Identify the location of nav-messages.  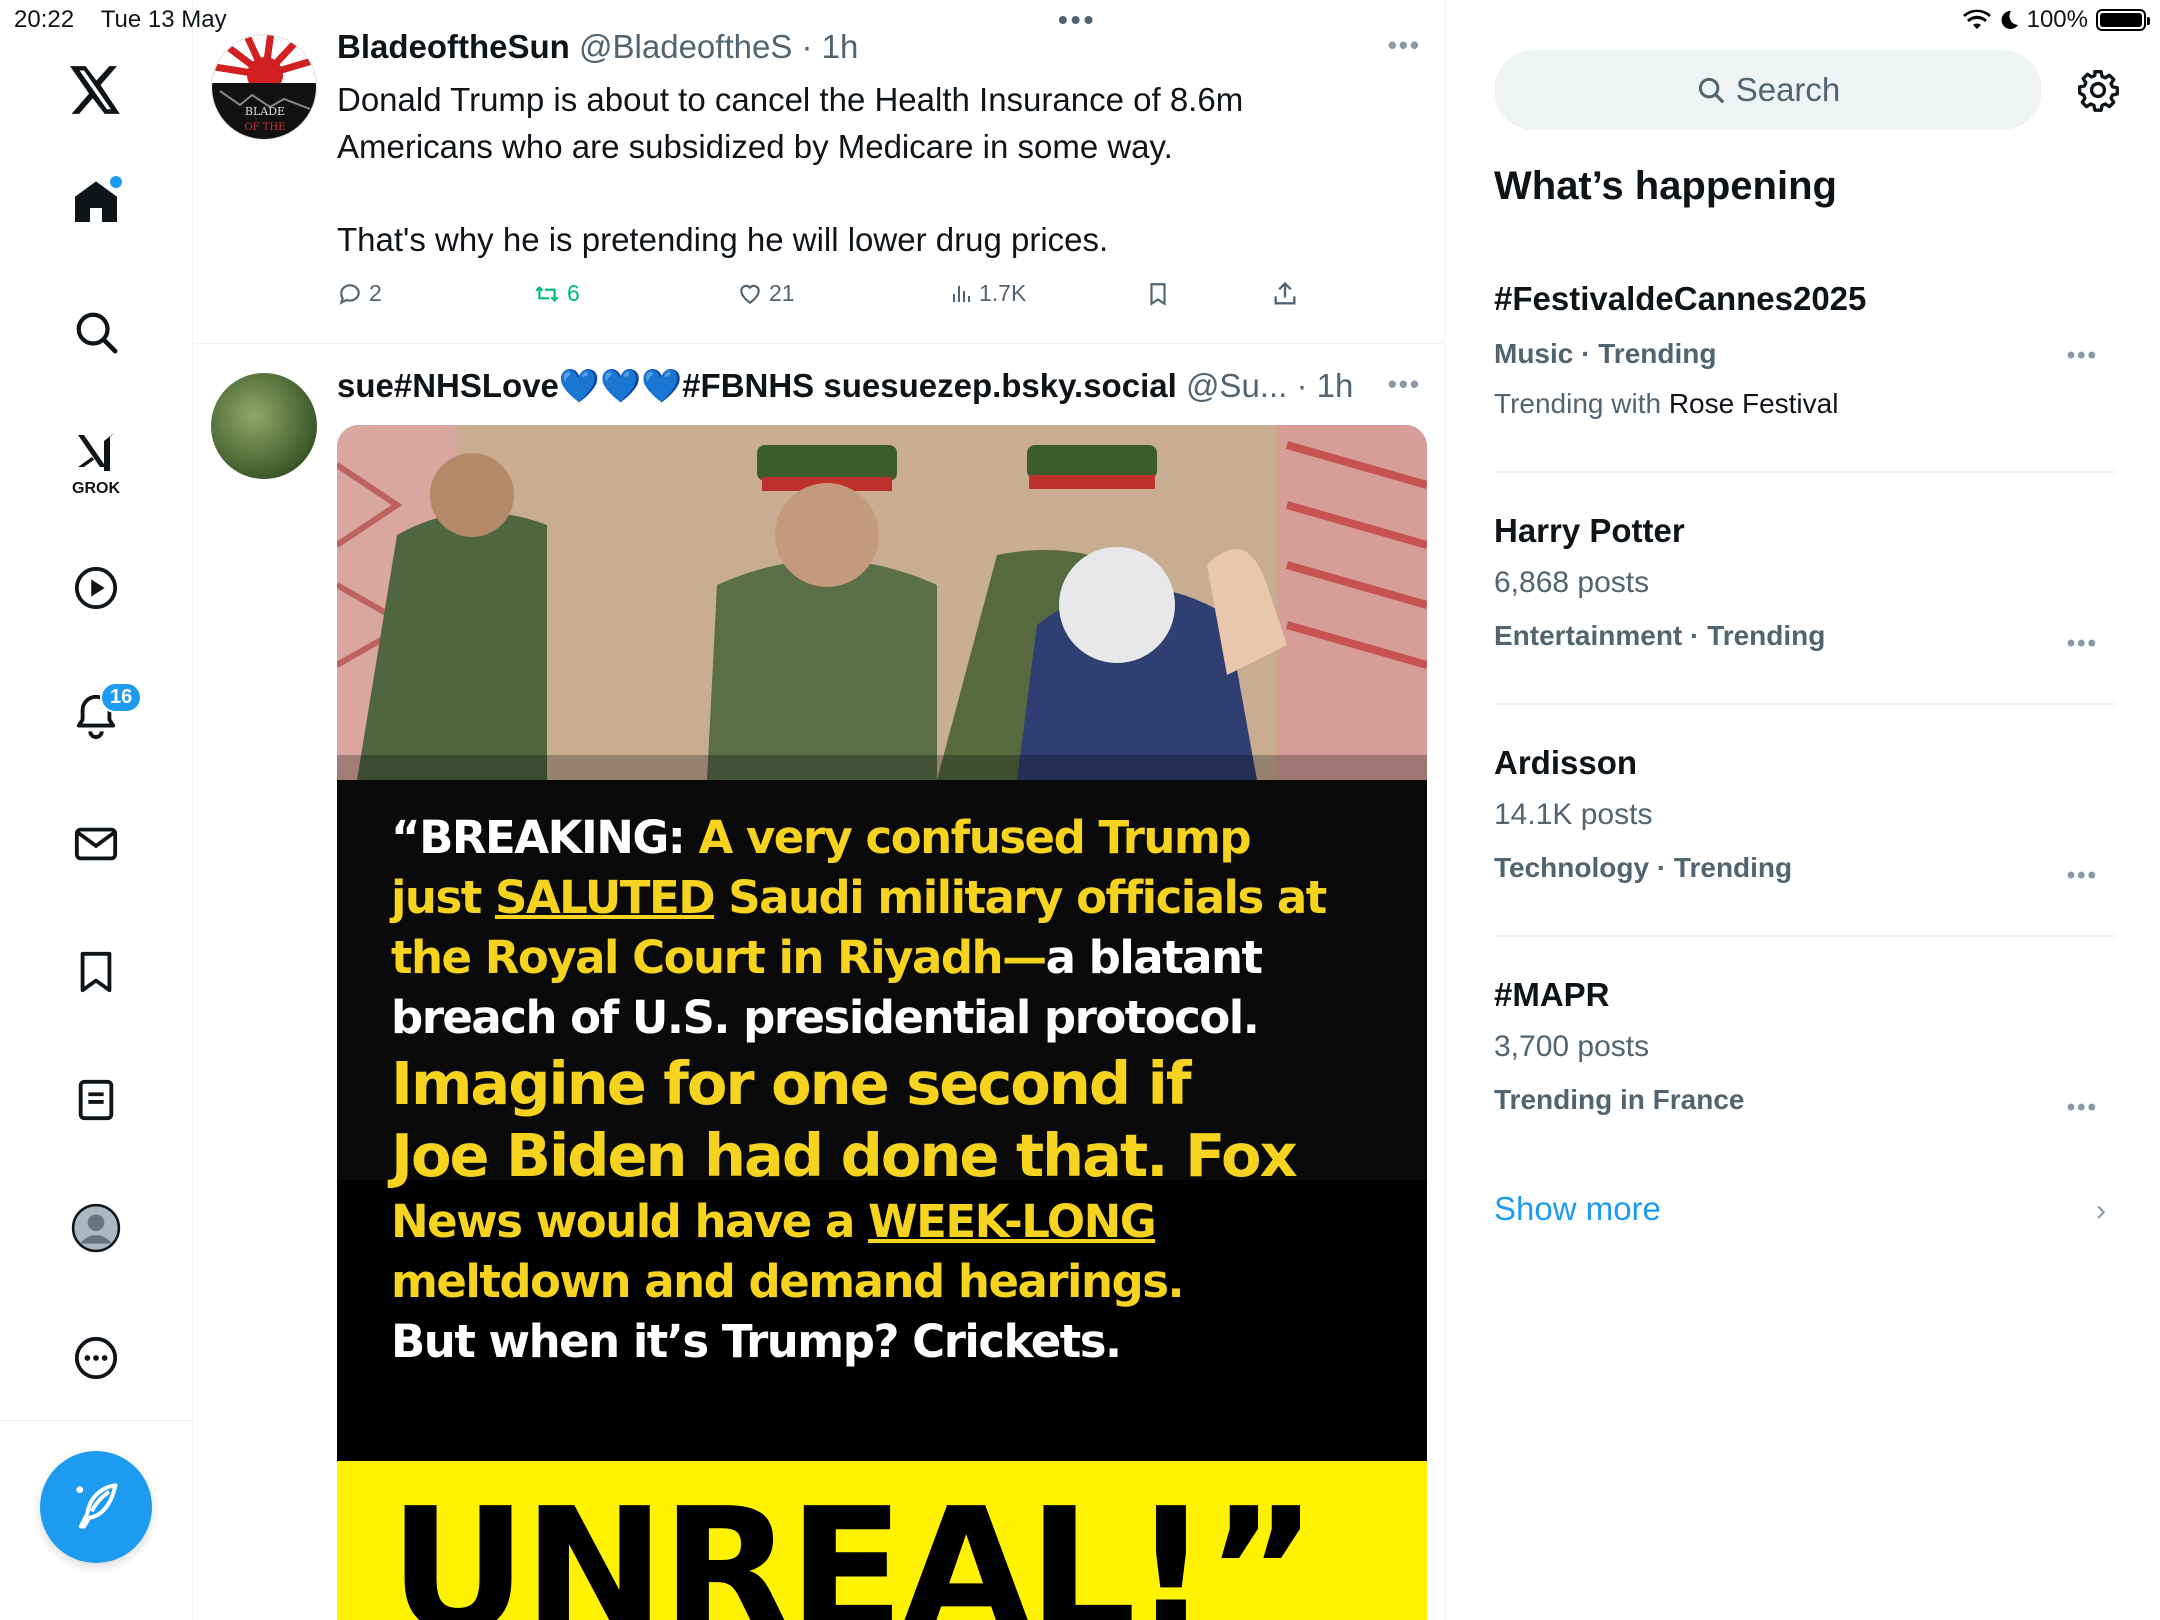
(96, 844).